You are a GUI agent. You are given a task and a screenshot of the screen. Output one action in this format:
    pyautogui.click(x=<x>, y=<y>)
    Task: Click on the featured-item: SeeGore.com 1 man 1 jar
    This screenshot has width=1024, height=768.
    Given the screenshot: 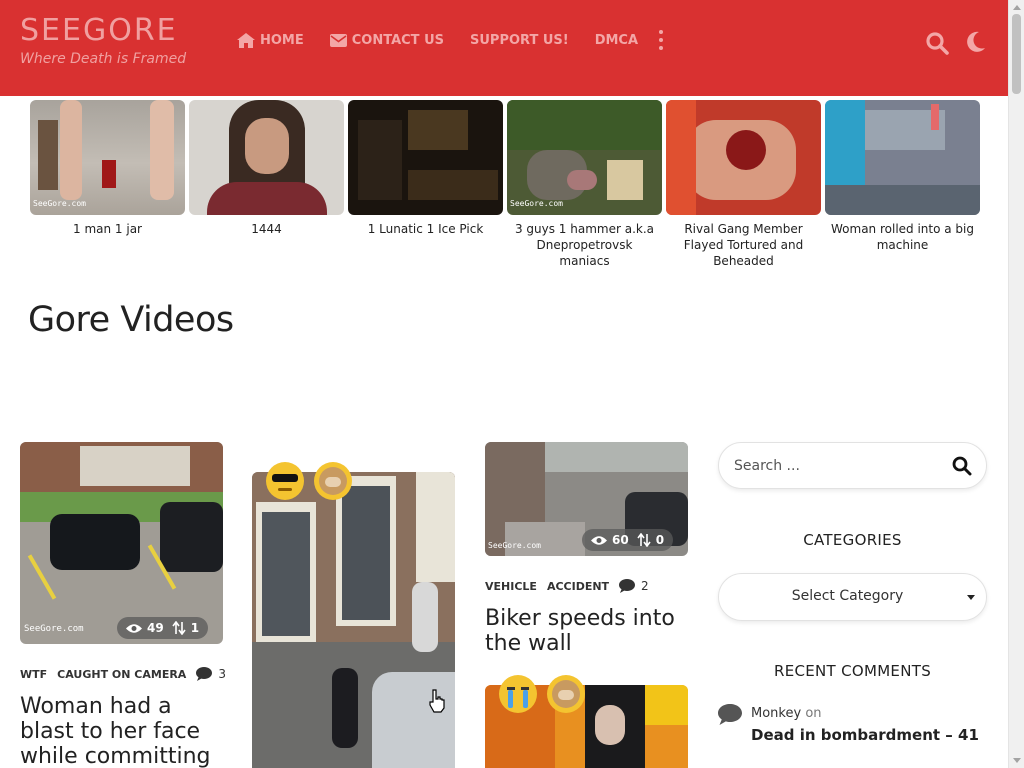 What is the action you would take?
    pyautogui.click(x=107, y=184)
    